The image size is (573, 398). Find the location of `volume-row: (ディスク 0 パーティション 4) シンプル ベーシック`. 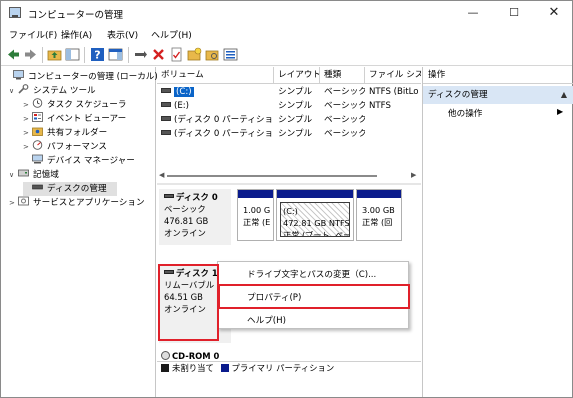

volume-row: (ディスク 0 パーティション 4) シンプル ベーシック is located at coordinates (289, 134).